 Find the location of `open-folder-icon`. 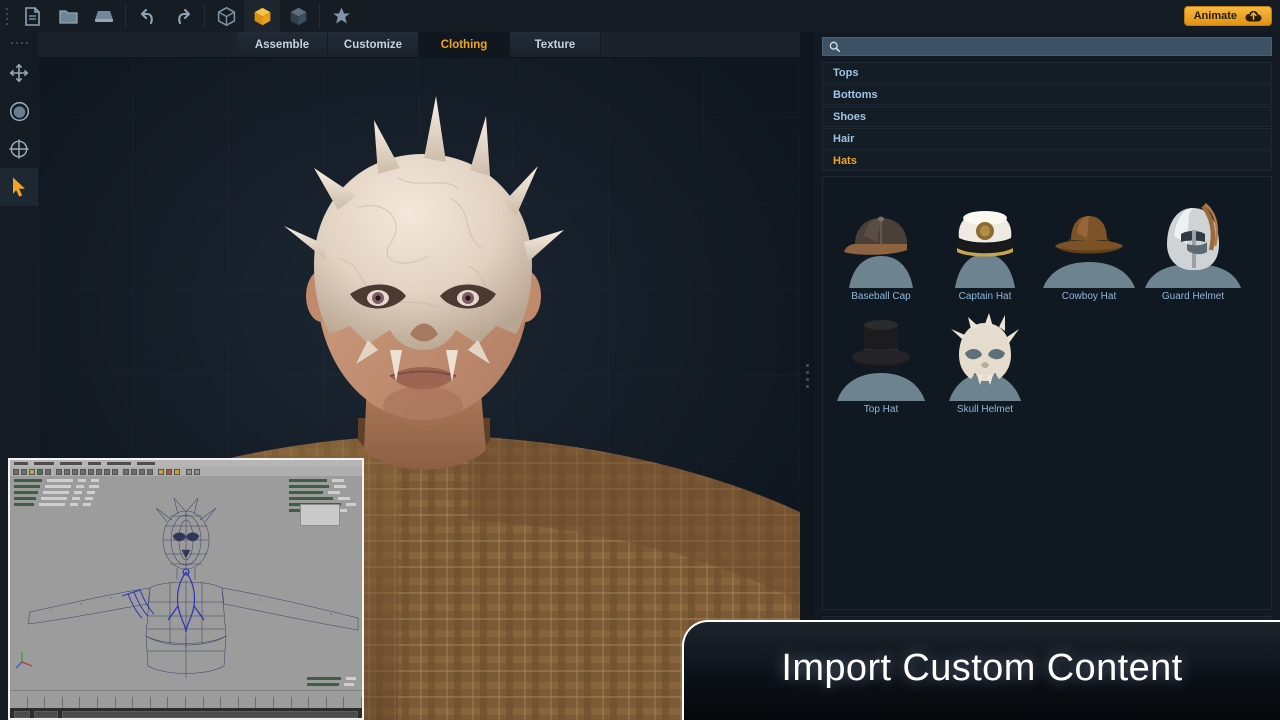

open-folder-icon is located at coordinates (68, 16).